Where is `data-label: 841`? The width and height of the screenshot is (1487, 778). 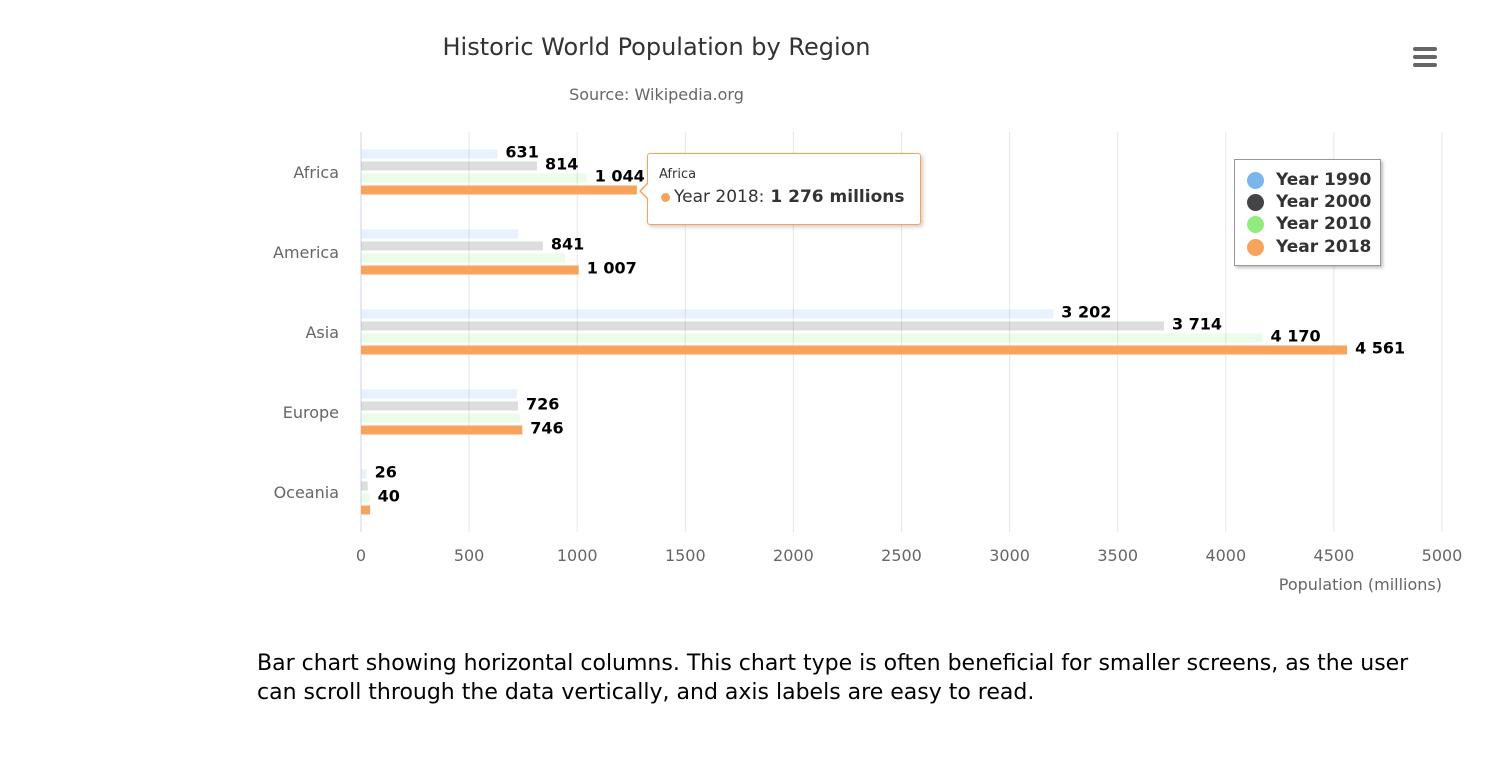 data-label: 841 is located at coordinates (567, 244).